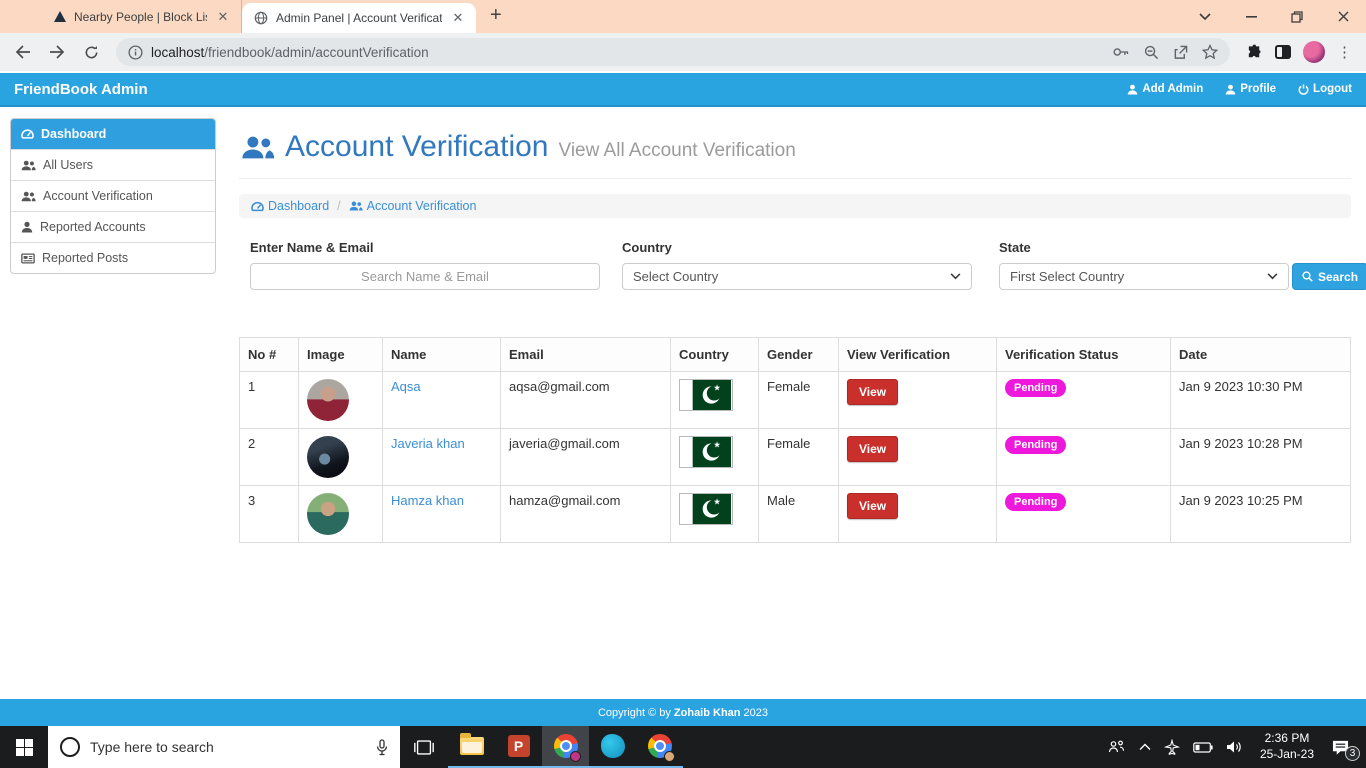  Describe the element at coordinates (707, 712) in the screenshot. I see `footer-author: Zohaib Khan` at that location.